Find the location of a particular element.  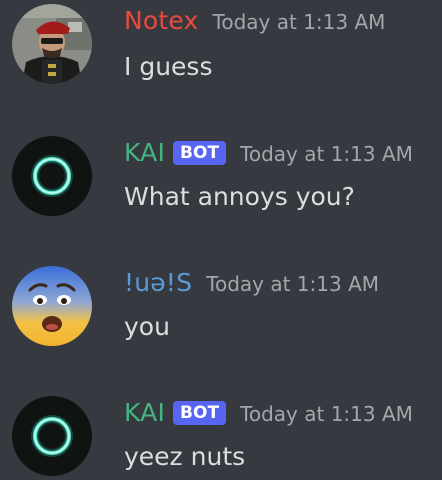

username: Notex is located at coordinates (161, 20).